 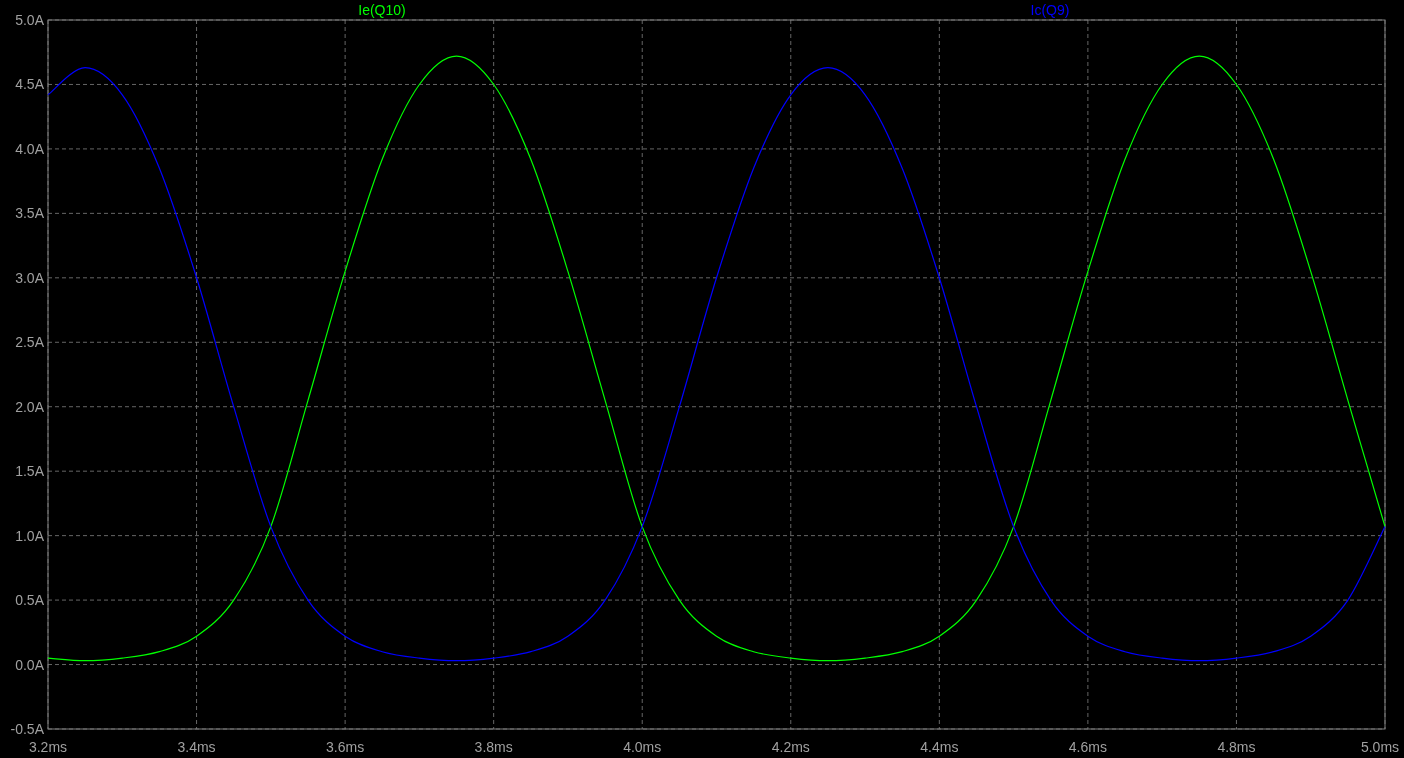 I want to click on axis-tick-label: 4.0A, so click(x=29, y=148).